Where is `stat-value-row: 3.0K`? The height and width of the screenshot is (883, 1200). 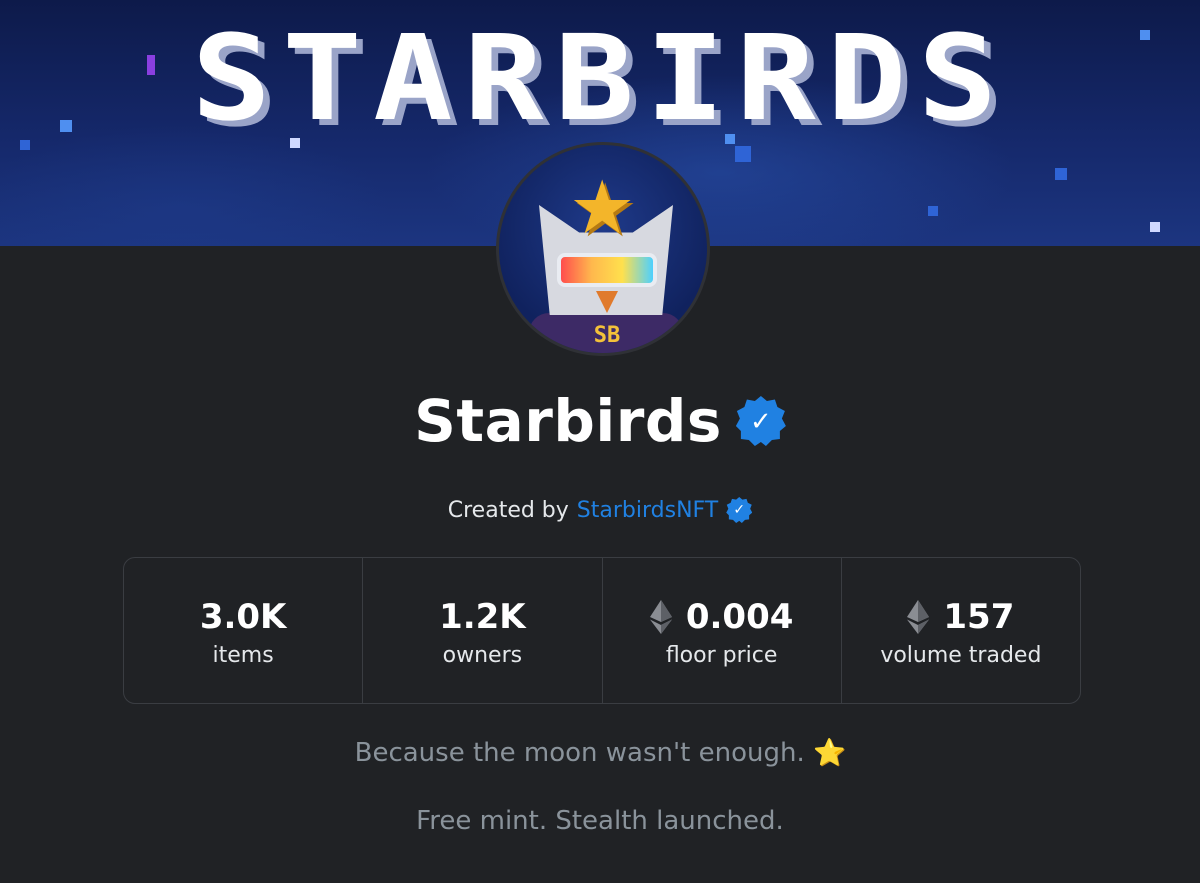 stat-value-row: 3.0K is located at coordinates (243, 617).